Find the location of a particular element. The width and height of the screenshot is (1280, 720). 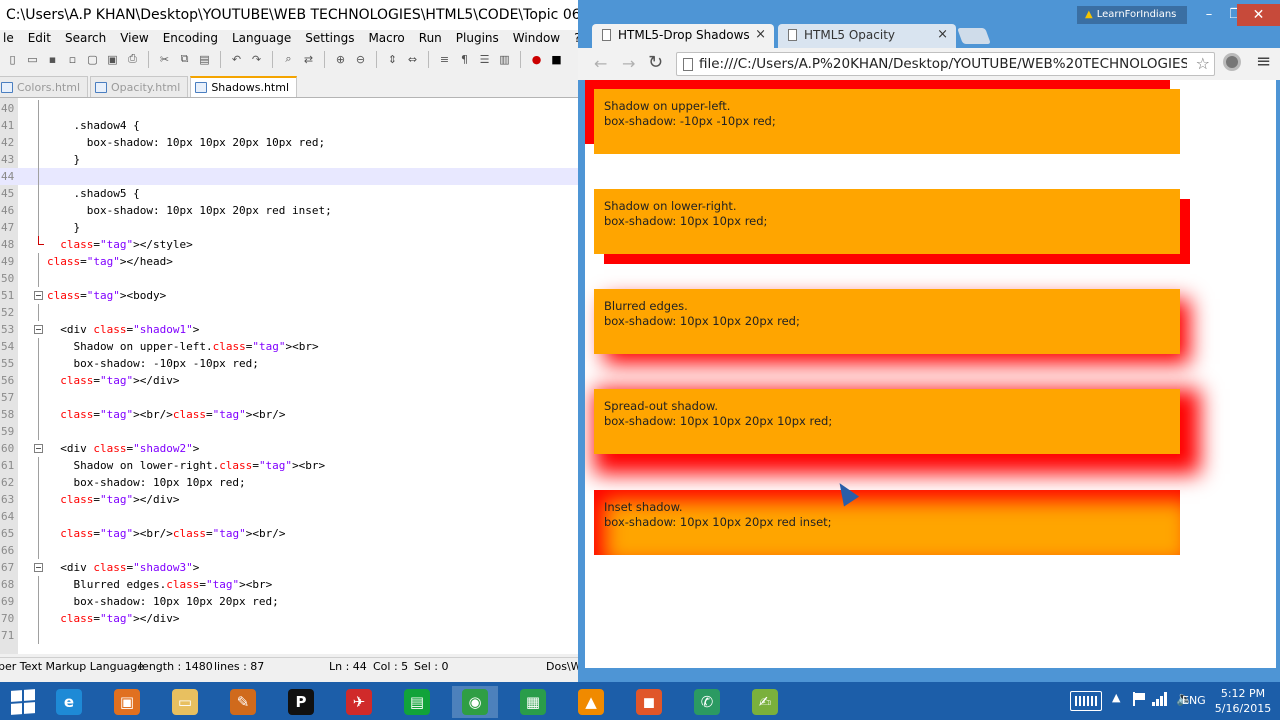

media-center-icon: ▣ is located at coordinates (127, 702).